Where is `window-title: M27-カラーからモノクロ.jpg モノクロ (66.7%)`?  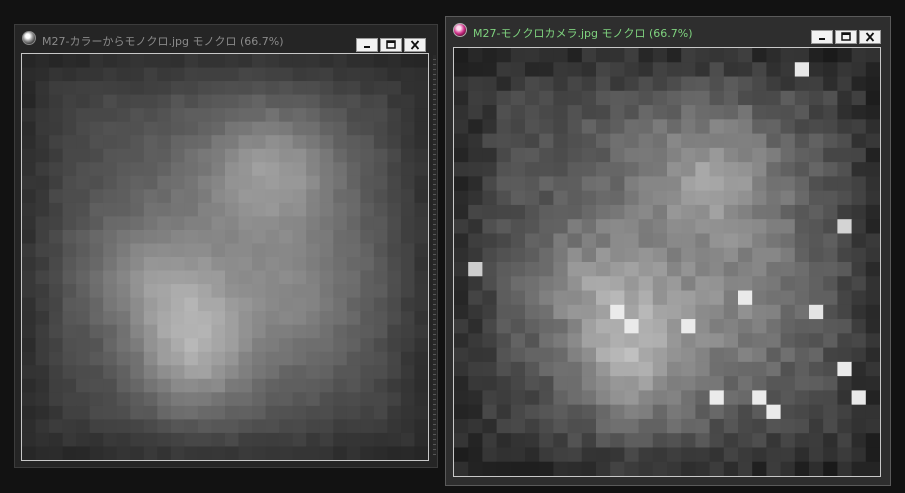
window-title: M27-カラーからモノクロ.jpg モノクロ (66.7%) is located at coordinates (163, 41).